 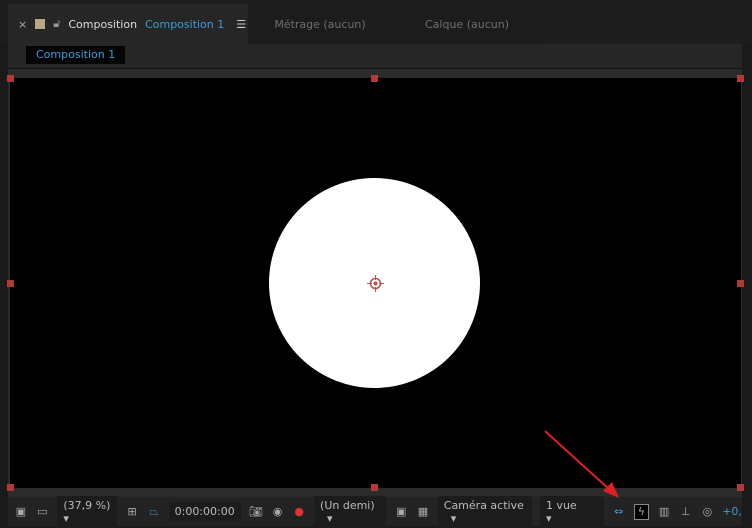 I want to click on monitor-icon: ▭, so click(x=43, y=512).